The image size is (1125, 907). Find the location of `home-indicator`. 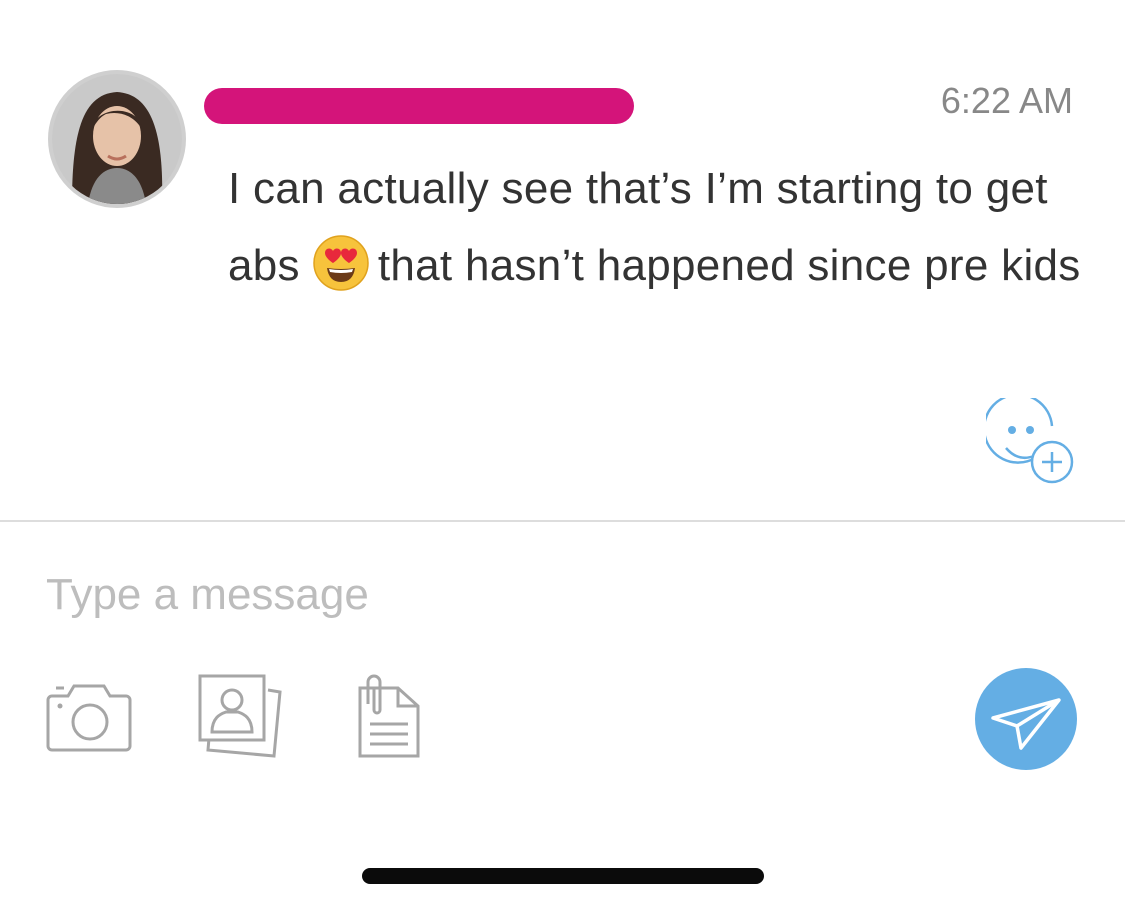

home-indicator is located at coordinates (563, 876).